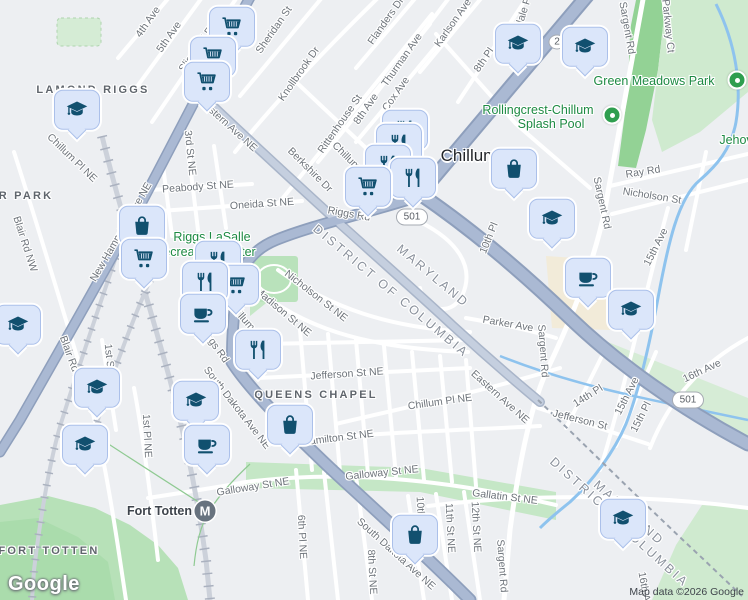 The width and height of the screenshot is (748, 600). What do you see at coordinates (537, 110) in the screenshot?
I see `poi-label: Rollingcrest-Chillum` at bounding box center [537, 110].